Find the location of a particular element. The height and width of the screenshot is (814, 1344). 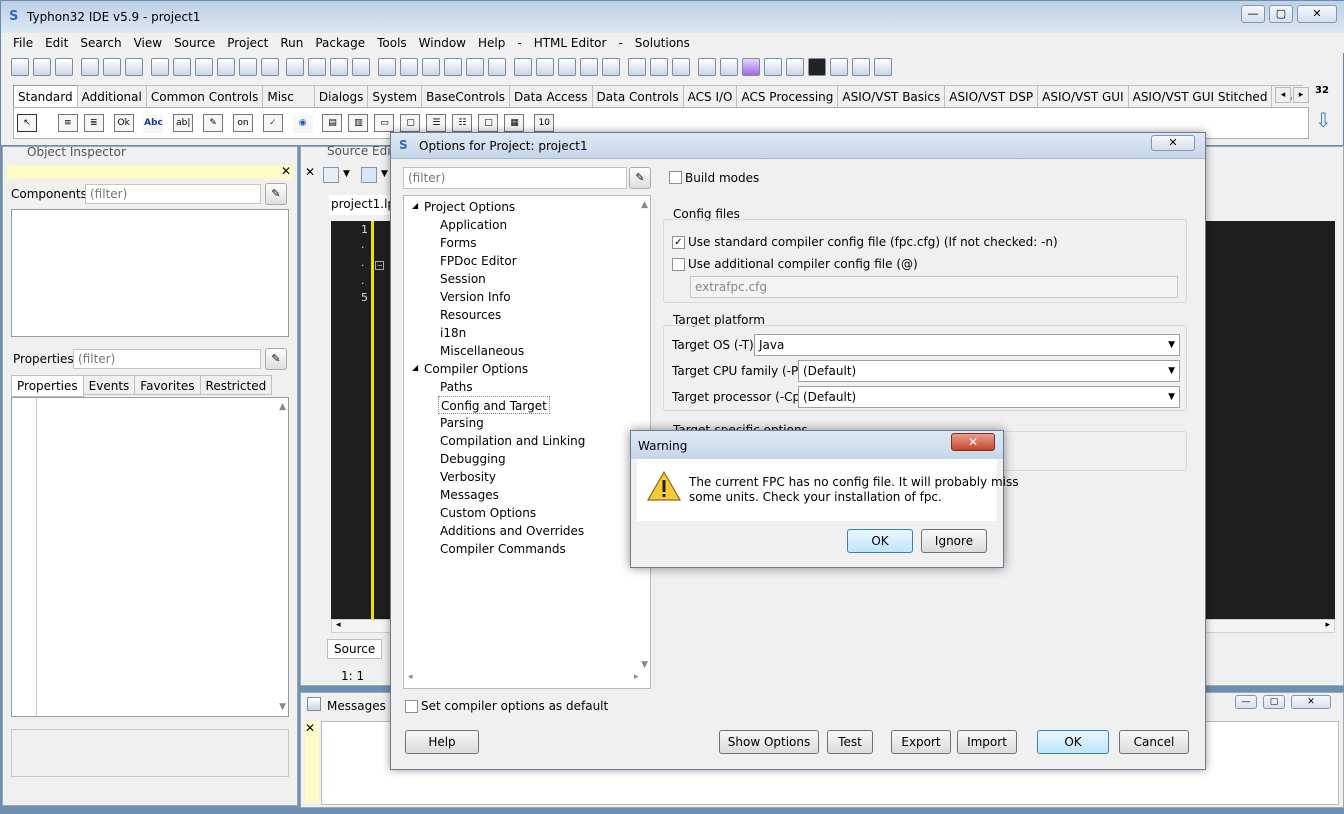

view-units-icon is located at coordinates (453, 67).